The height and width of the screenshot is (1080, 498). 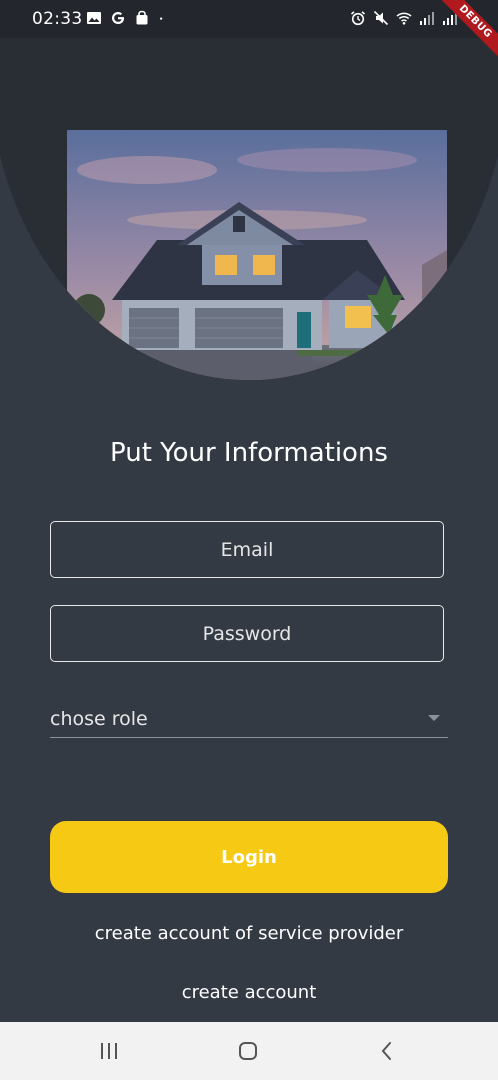 What do you see at coordinates (249, 719) in the screenshot?
I see `role-select: chose role` at bounding box center [249, 719].